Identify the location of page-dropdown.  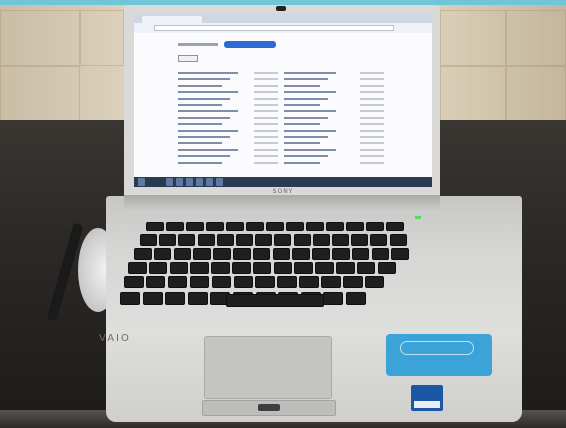
(250, 44).